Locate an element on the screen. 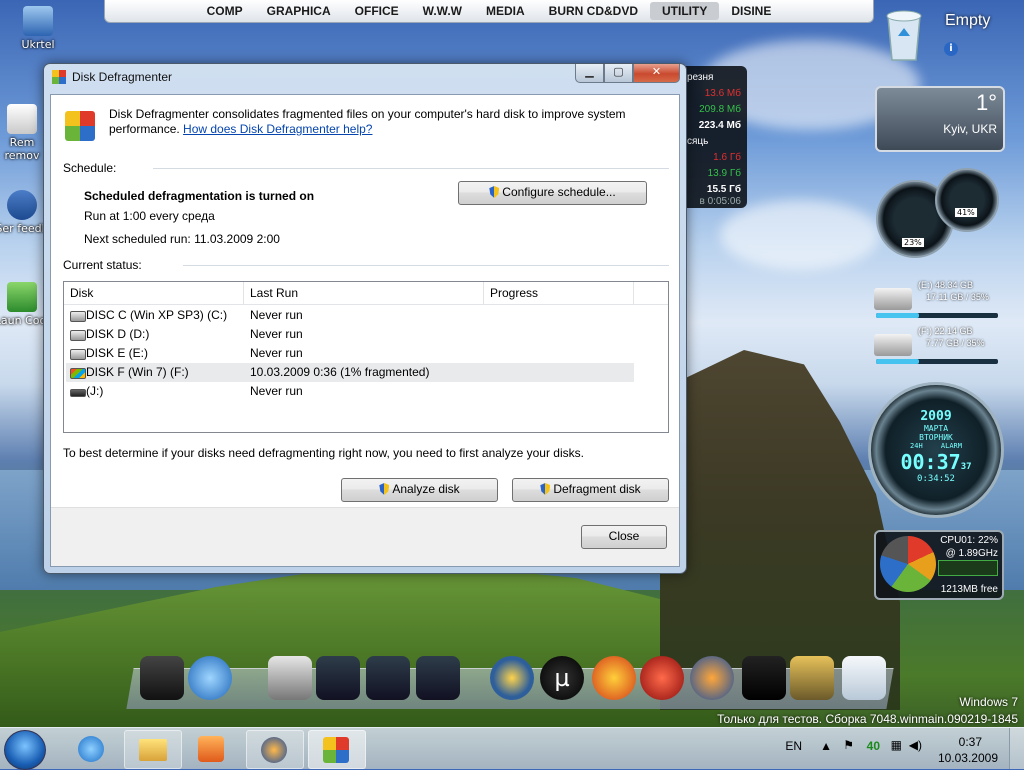  utorrent-icon: µ is located at coordinates (562, 678).